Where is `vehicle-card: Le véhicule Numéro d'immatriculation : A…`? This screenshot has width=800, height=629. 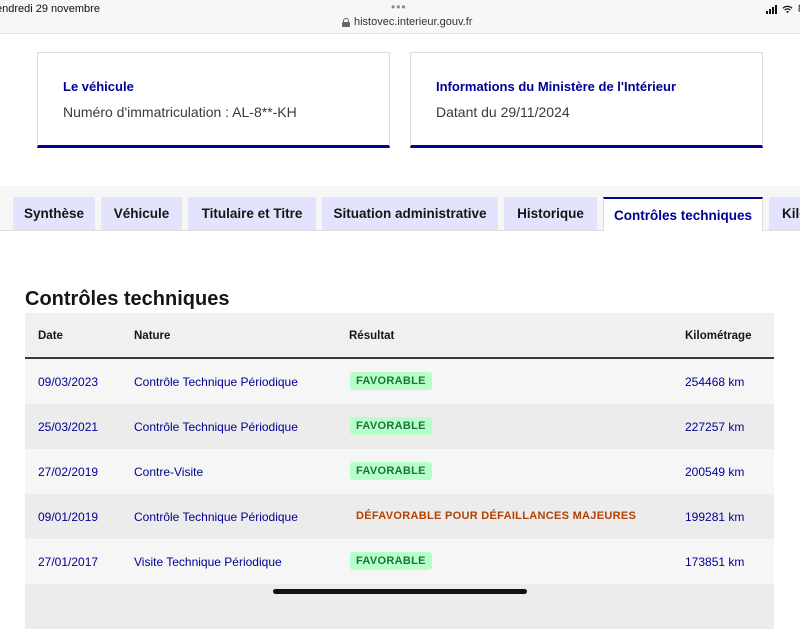 vehicle-card: Le véhicule Numéro d'immatriculation : A… is located at coordinates (213, 100).